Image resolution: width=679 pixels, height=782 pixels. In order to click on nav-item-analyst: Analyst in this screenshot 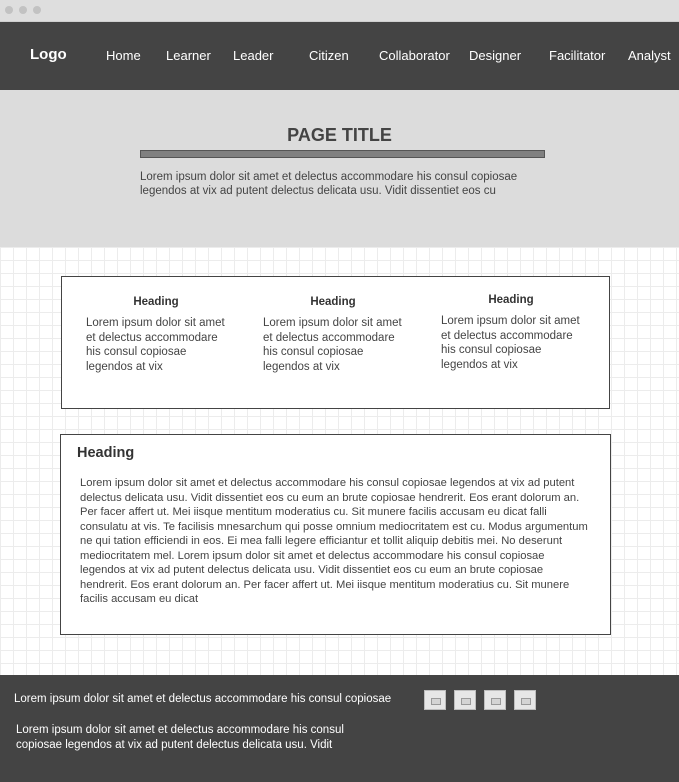, I will do `click(649, 55)`.